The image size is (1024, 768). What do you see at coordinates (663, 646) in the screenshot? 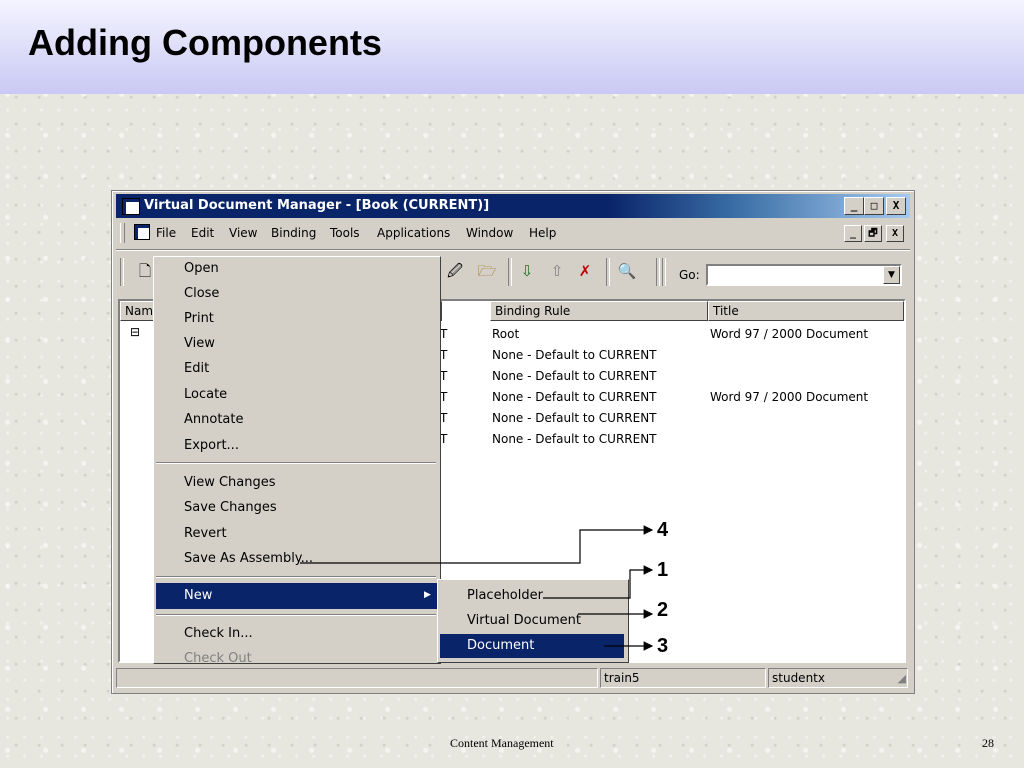
I see `callout-label-3: 3` at bounding box center [663, 646].